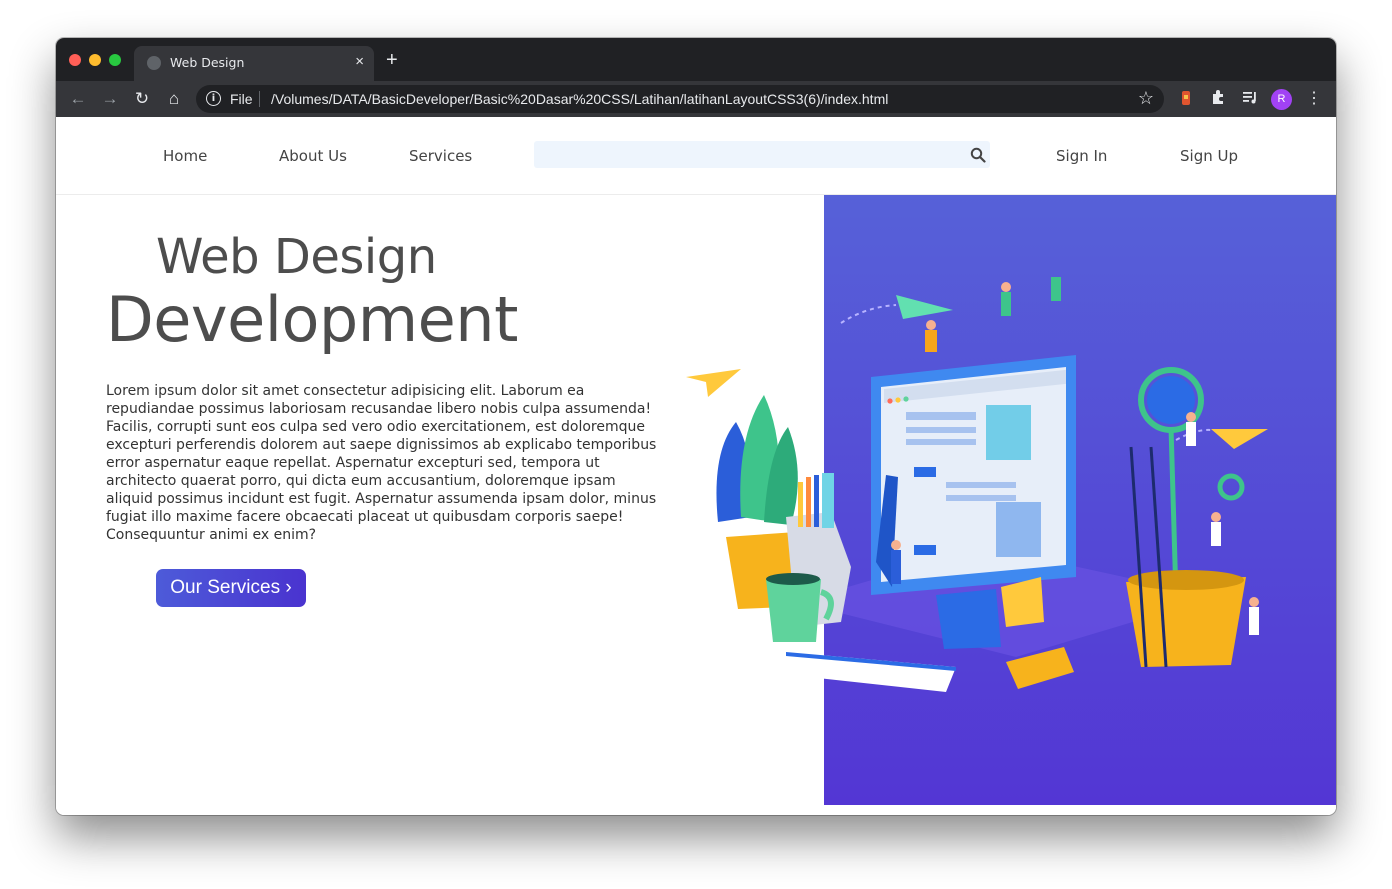  I want to click on minimize-window-button, so click(95, 60).